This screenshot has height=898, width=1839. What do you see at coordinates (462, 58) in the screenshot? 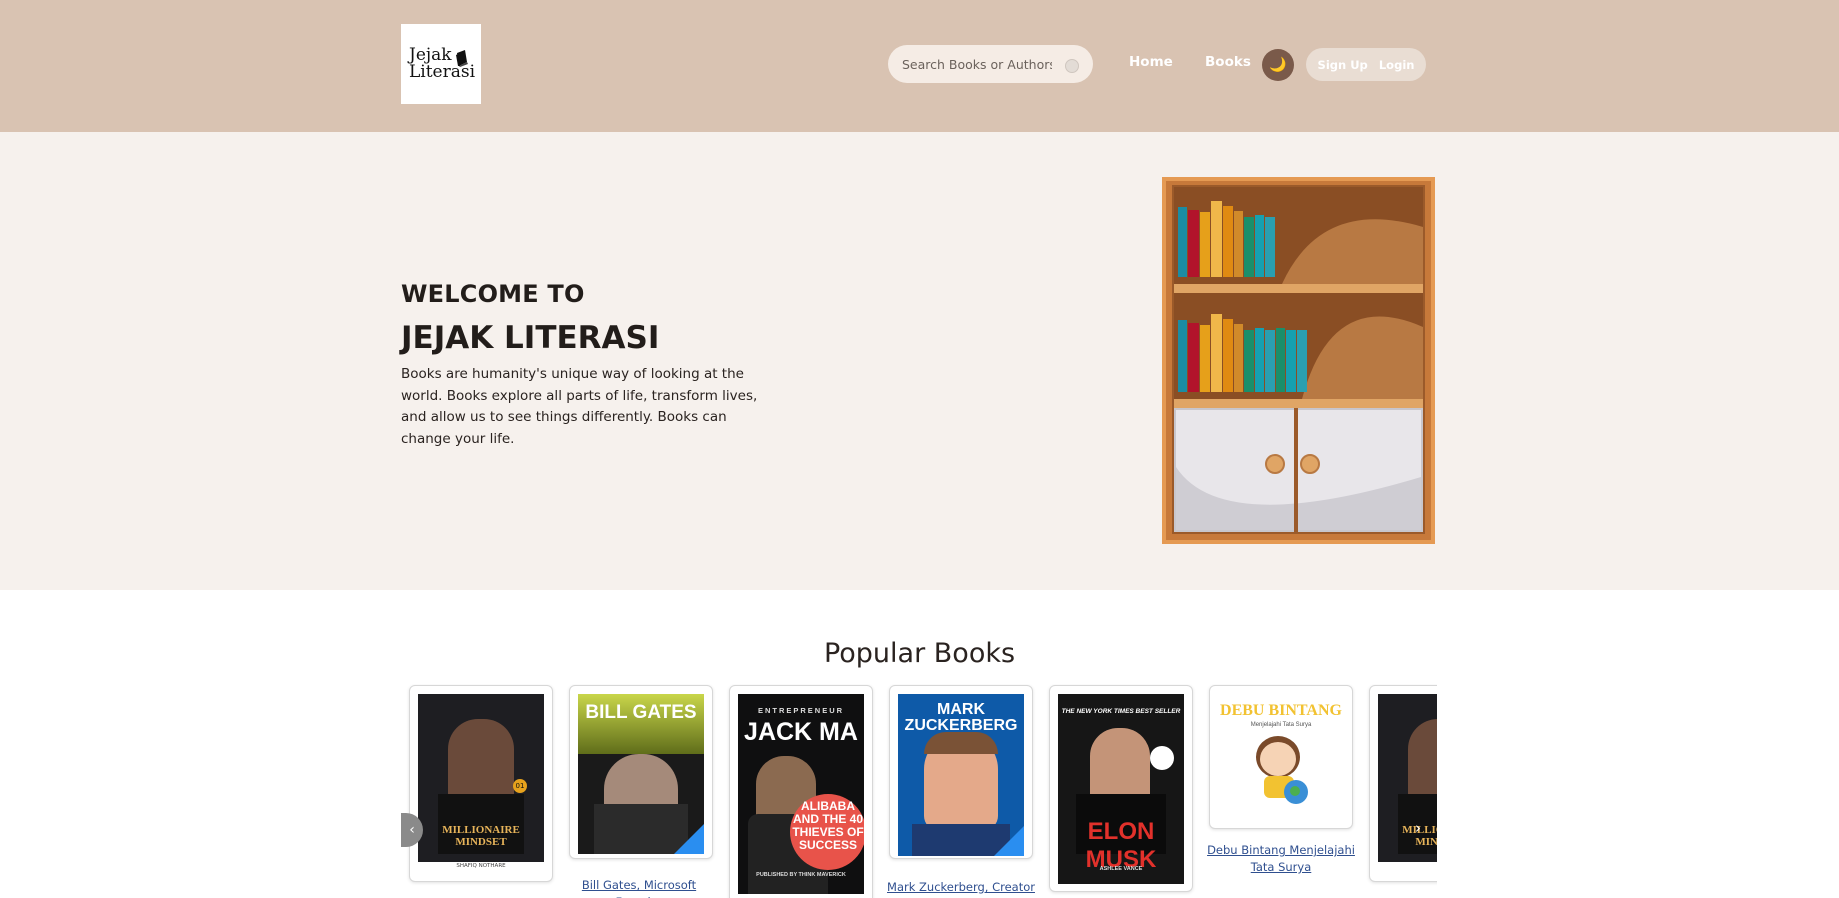
I see `book-icon` at bounding box center [462, 58].